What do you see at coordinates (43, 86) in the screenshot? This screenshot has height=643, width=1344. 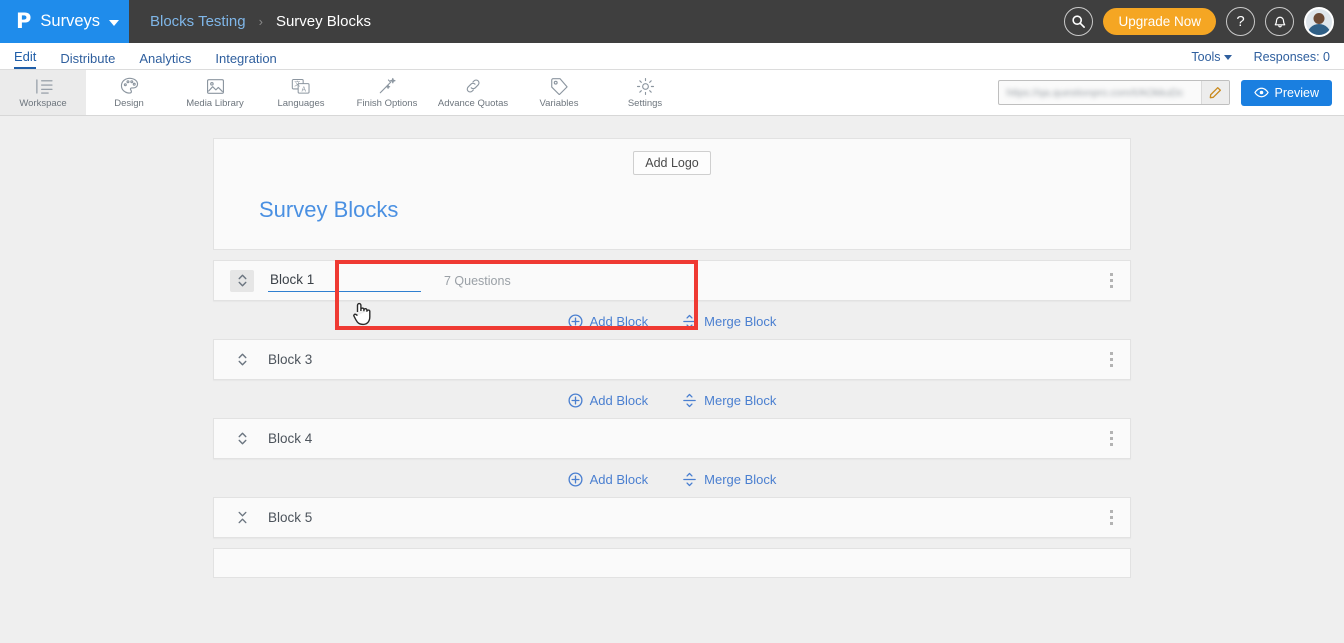 I see `workspace-icon` at bounding box center [43, 86].